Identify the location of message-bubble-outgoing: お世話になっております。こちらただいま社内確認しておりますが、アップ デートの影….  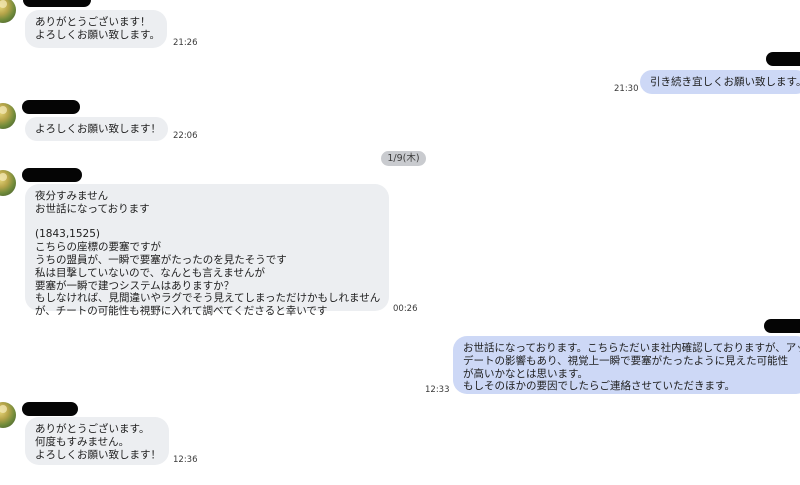
(626, 365).